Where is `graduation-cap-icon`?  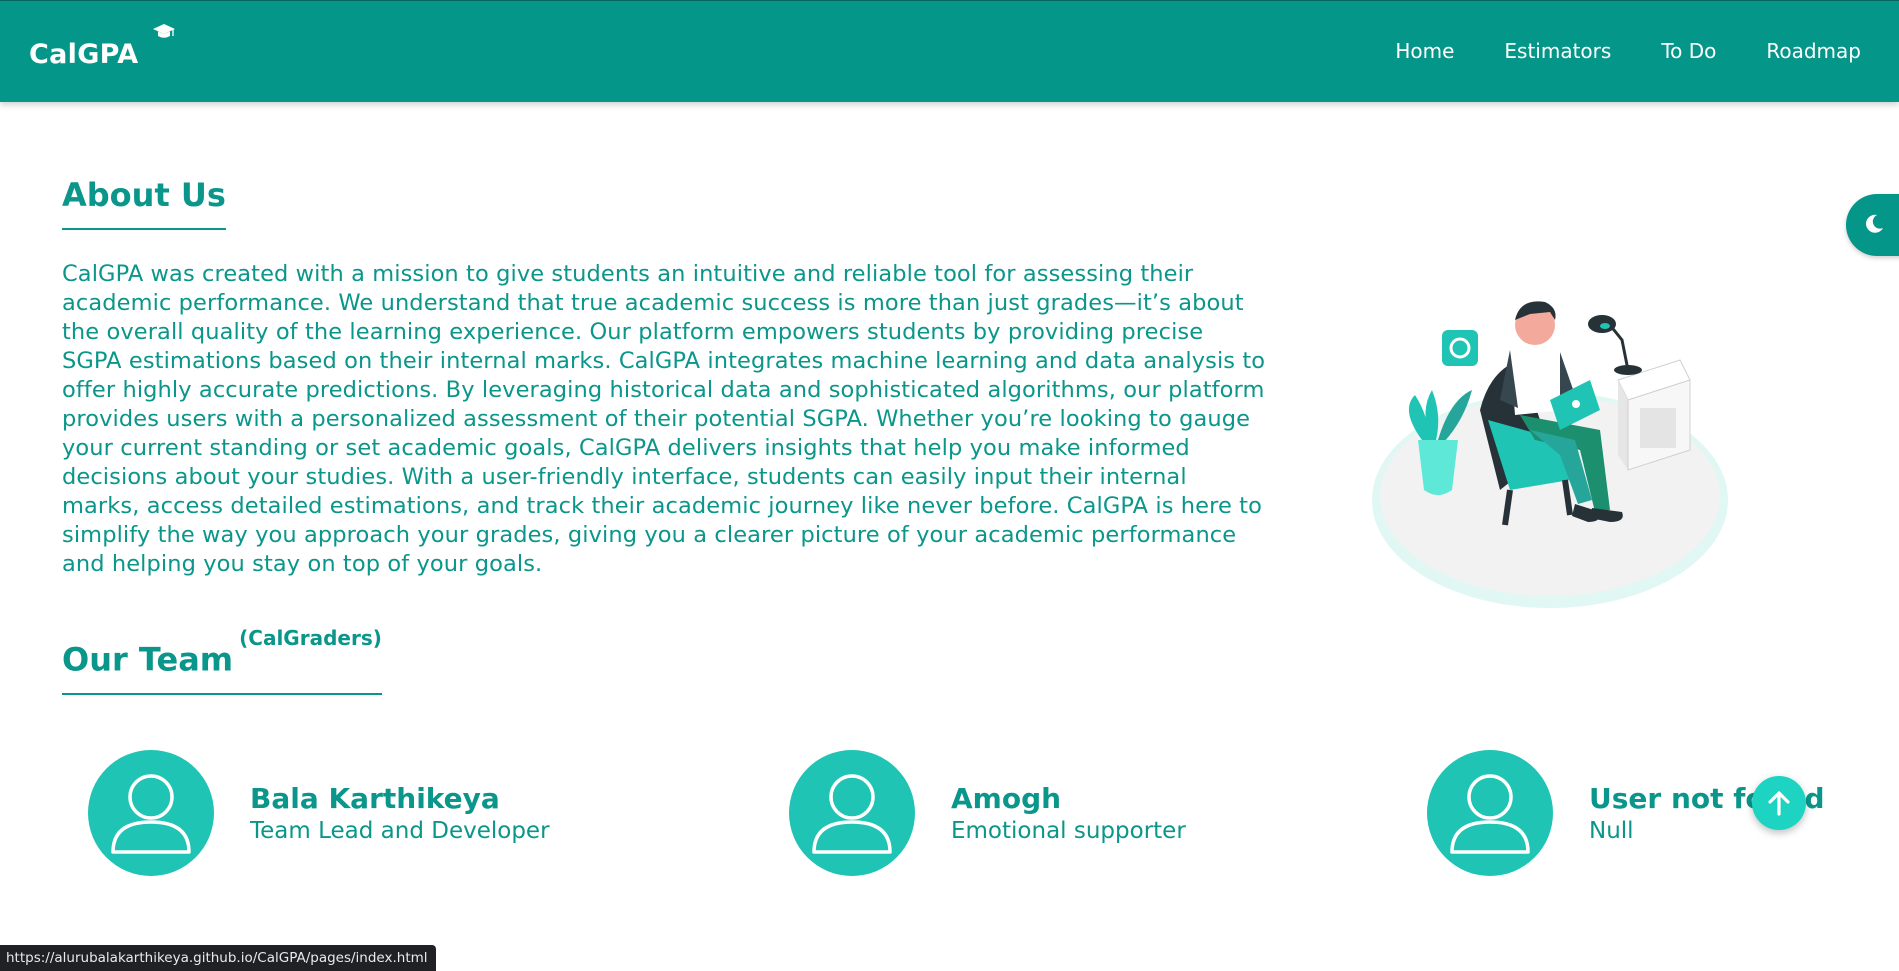
graduation-cap-icon is located at coordinates (164, 31).